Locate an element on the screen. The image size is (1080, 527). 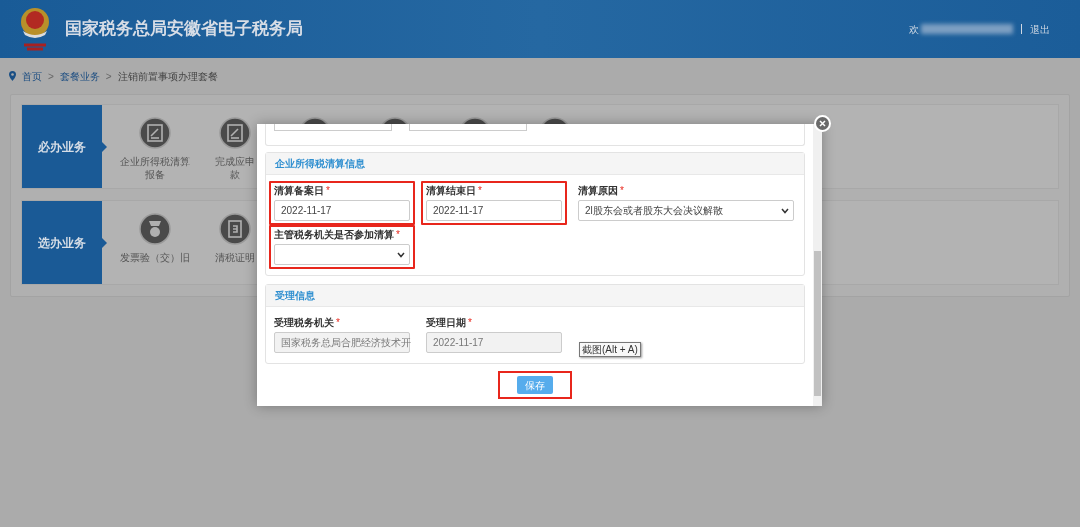
logout-link: 退出 is located at coordinates (1040, 29).